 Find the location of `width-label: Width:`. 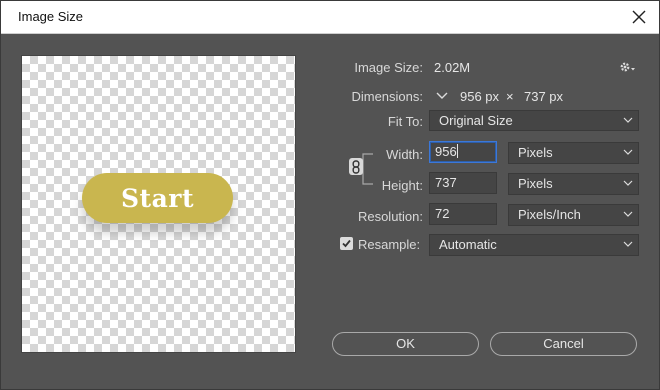

width-label: Width: is located at coordinates (404, 154).